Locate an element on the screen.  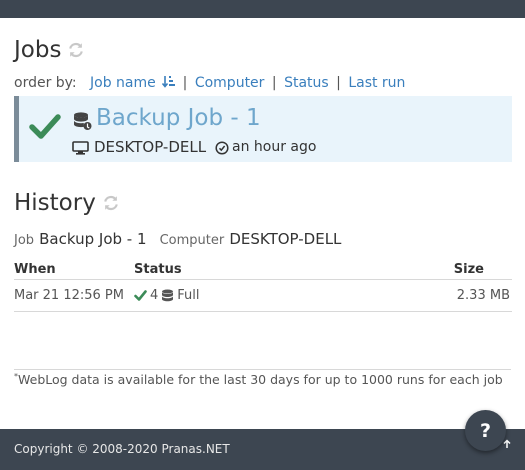
column-header-status: Status is located at coordinates (158, 269).